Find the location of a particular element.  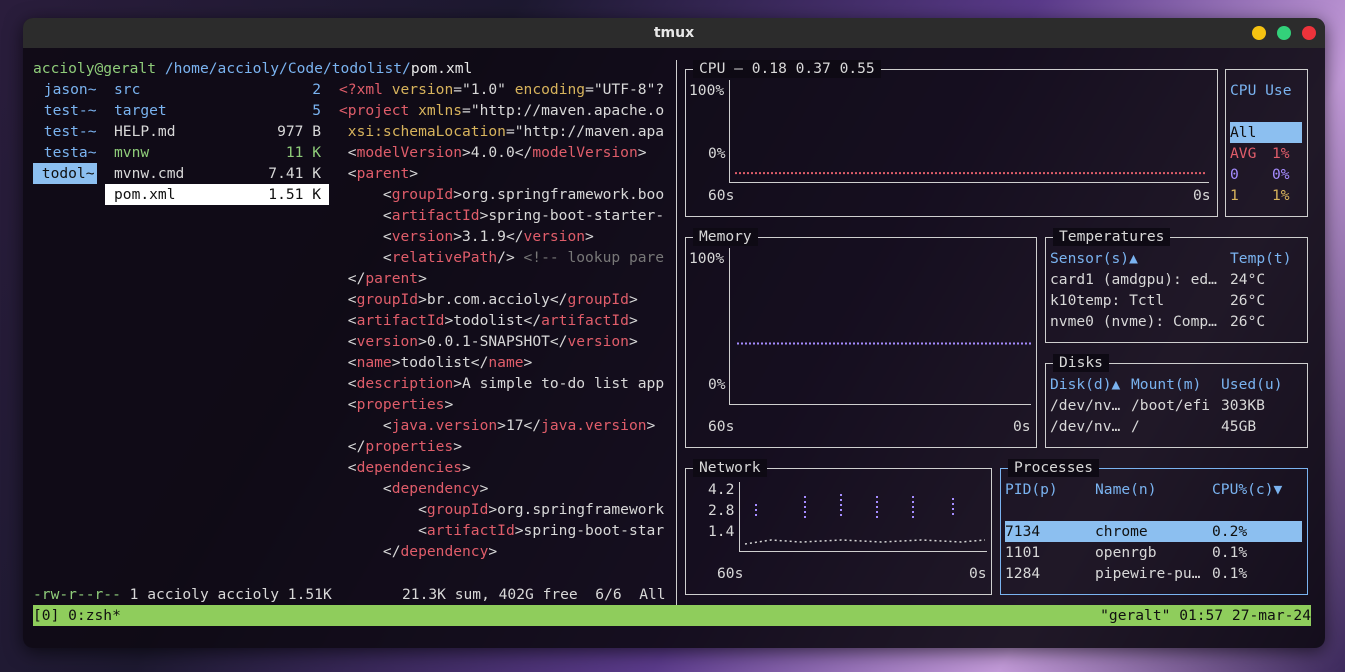

memory-yaxis is located at coordinates (729, 326).